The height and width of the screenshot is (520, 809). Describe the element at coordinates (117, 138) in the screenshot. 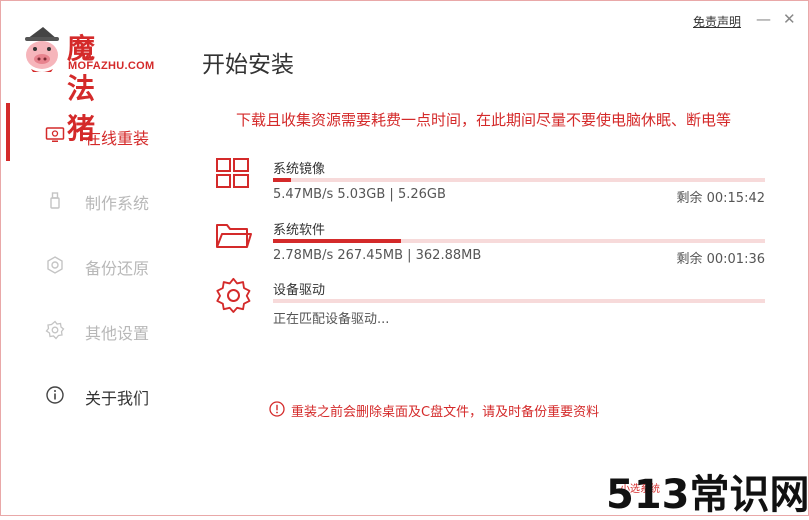

I see `sidebar-item-label: 在线重装` at that location.